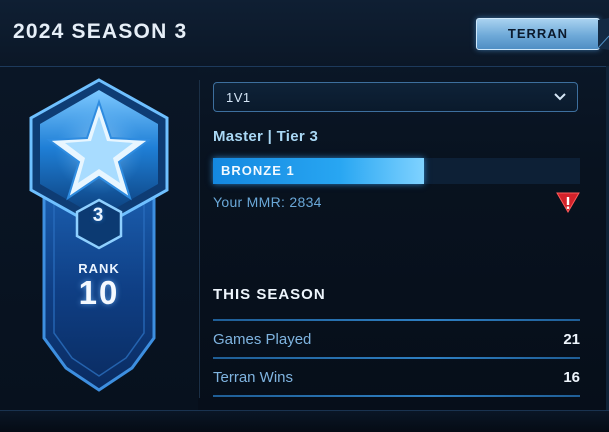  Describe the element at coordinates (560, 97) in the screenshot. I see `chevron-down-icon` at that location.